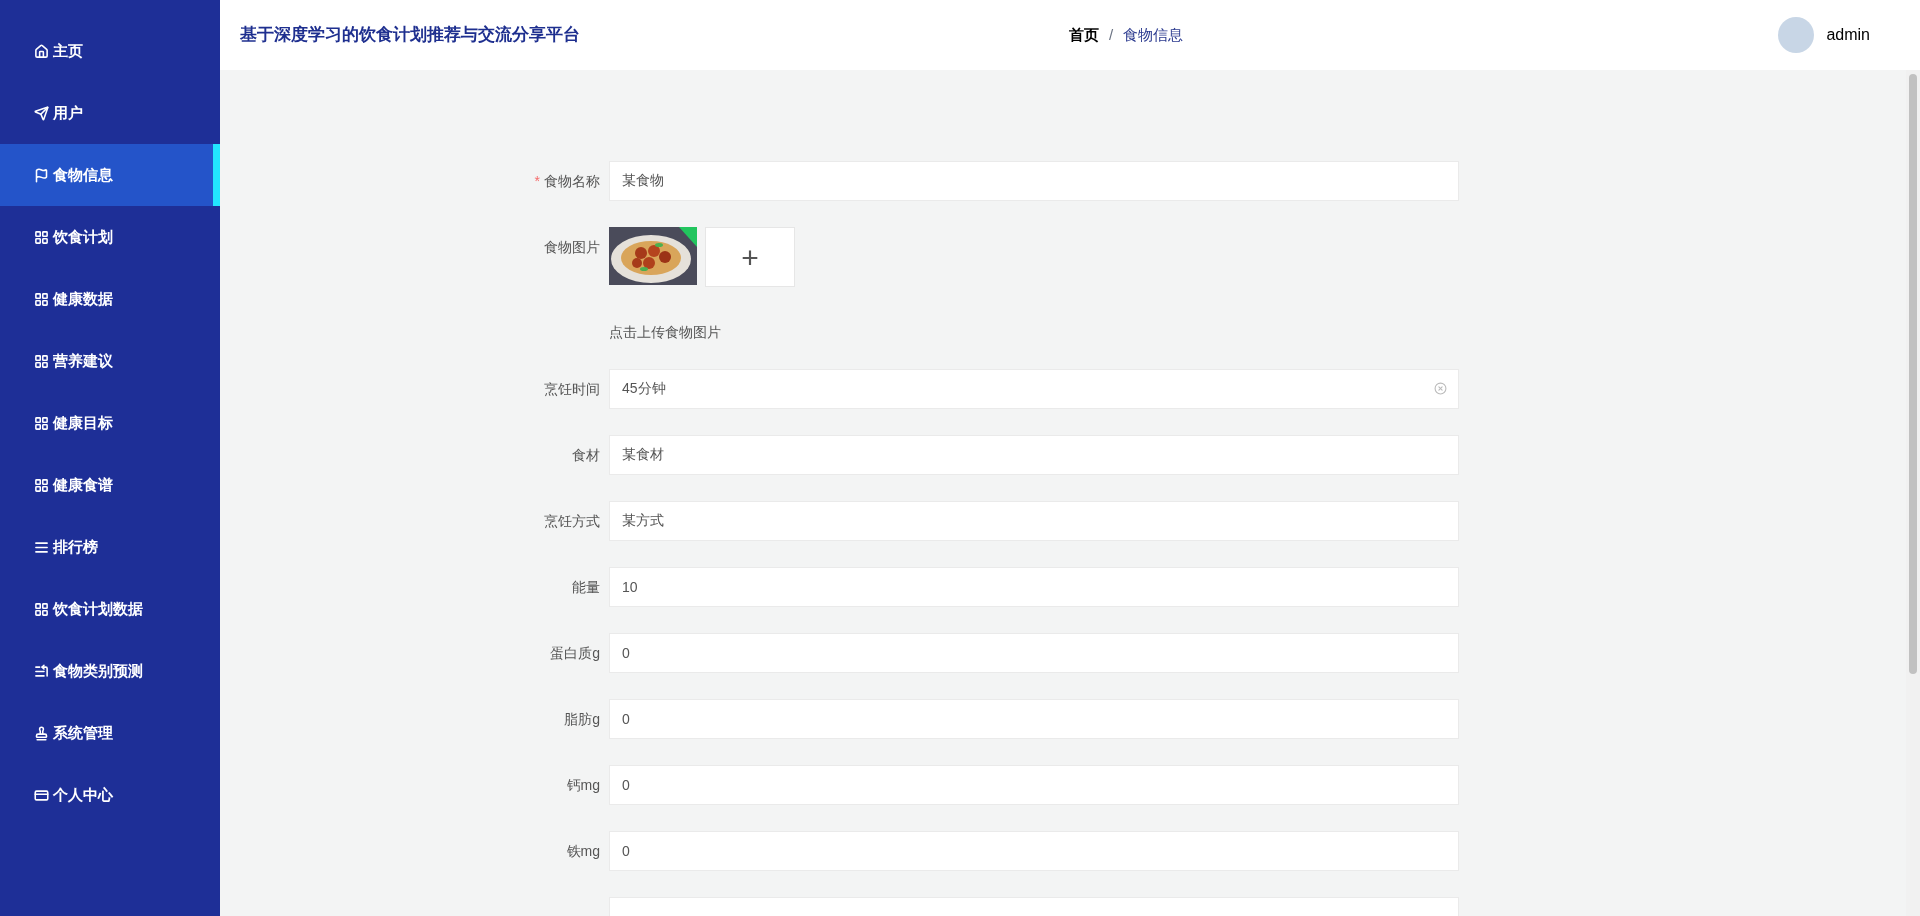 Image resolution: width=1920 pixels, height=916 pixels. I want to click on upload-button: +, so click(750, 257).